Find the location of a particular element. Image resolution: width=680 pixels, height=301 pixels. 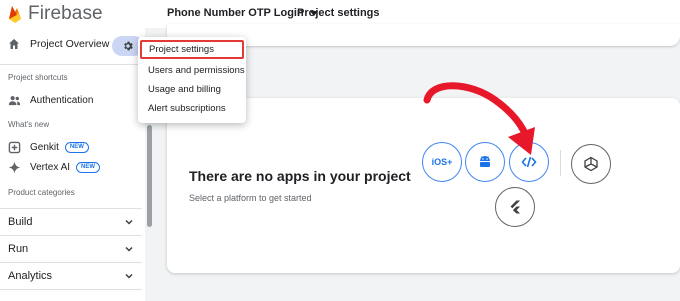

android-icon is located at coordinates (485, 161).